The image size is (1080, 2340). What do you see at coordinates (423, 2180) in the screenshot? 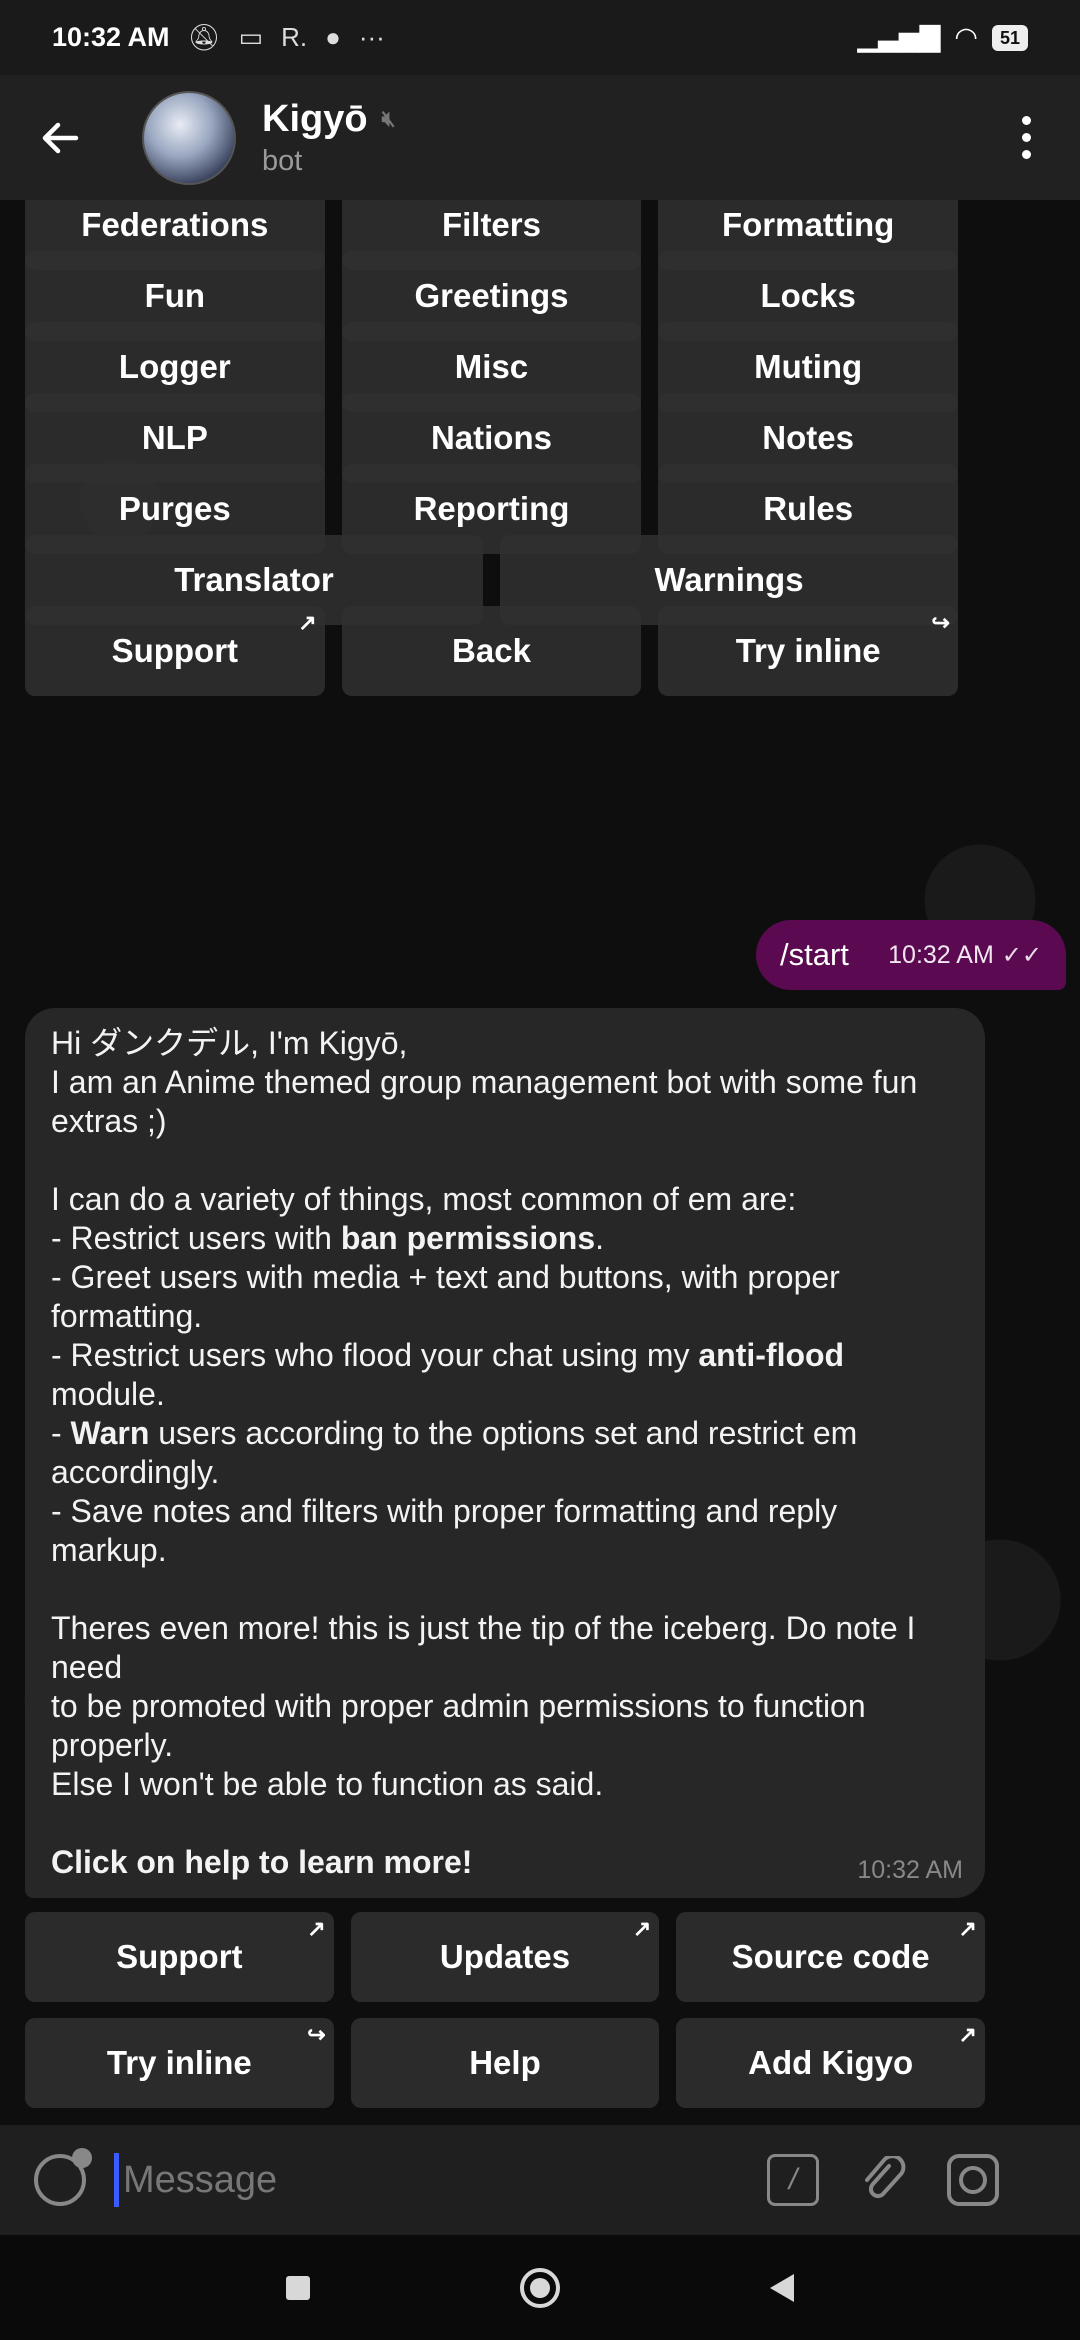
I see `message-input` at bounding box center [423, 2180].